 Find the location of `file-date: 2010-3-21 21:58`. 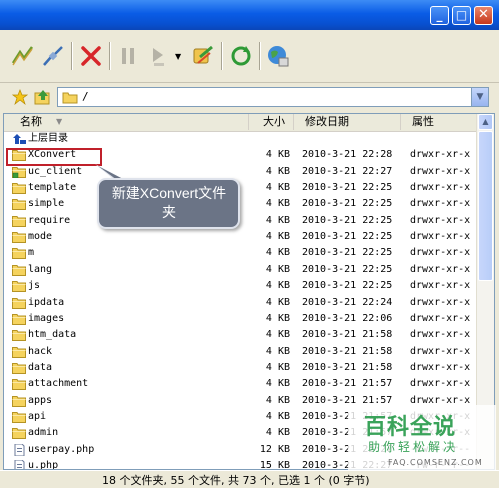

file-date: 2010-3-21 21:58 is located at coordinates (347, 351).